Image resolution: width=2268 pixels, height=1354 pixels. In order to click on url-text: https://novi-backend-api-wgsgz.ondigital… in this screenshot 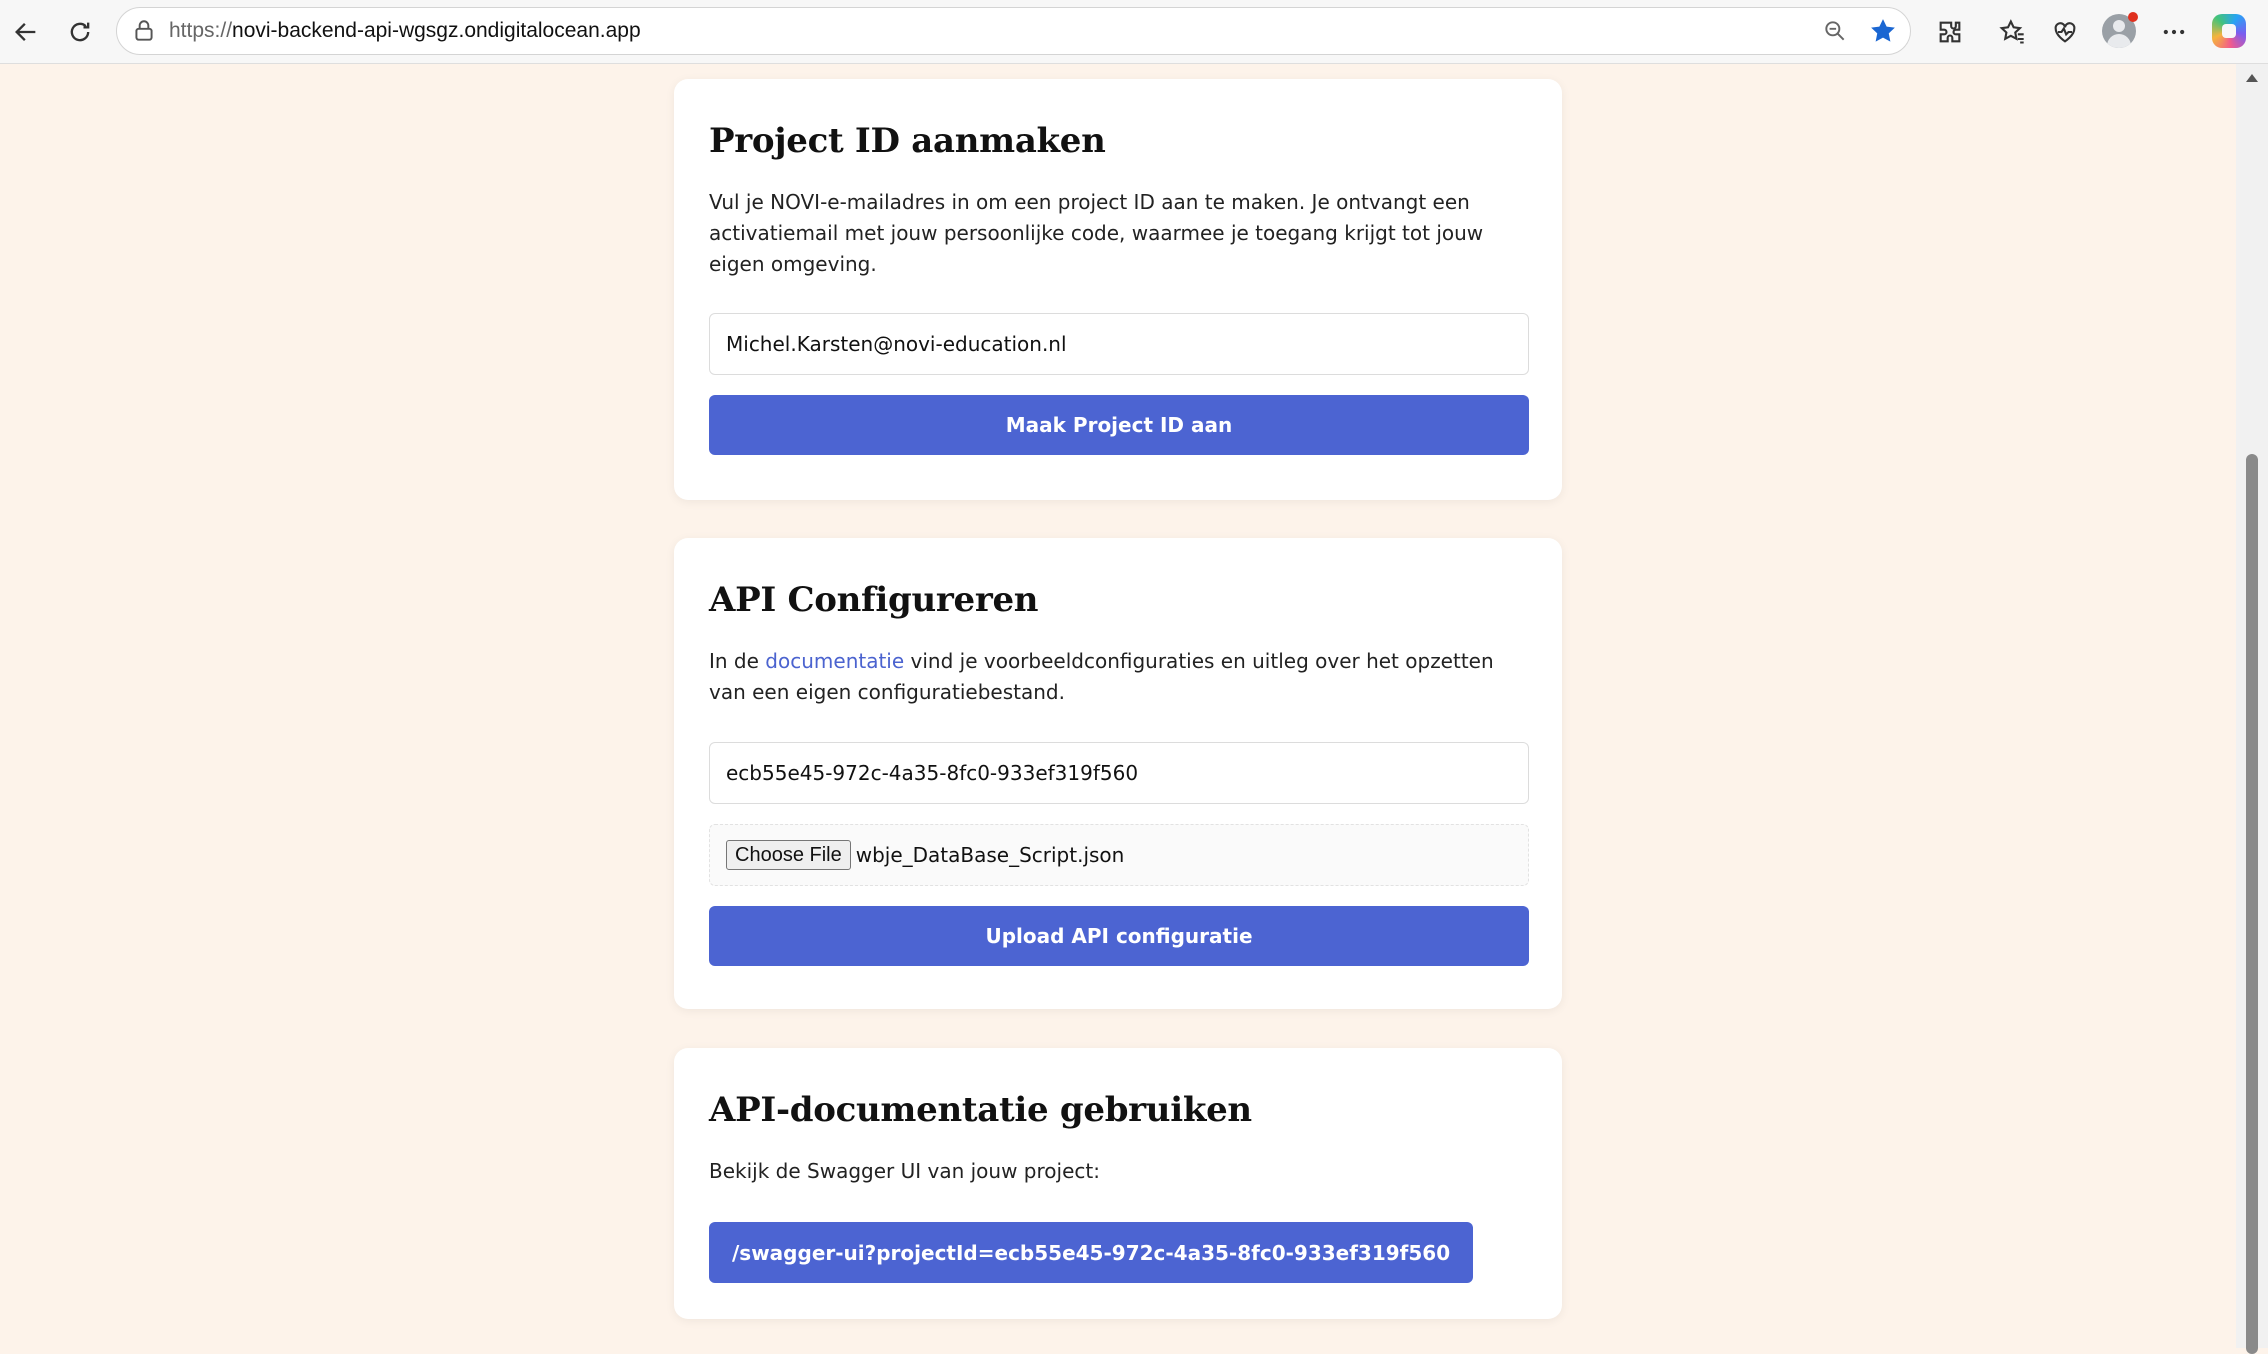, I will do `click(405, 31)`.